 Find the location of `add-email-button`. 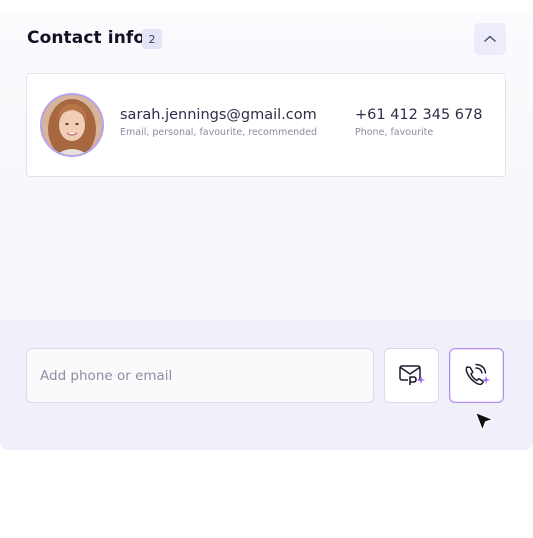

add-email-button is located at coordinates (411, 375).